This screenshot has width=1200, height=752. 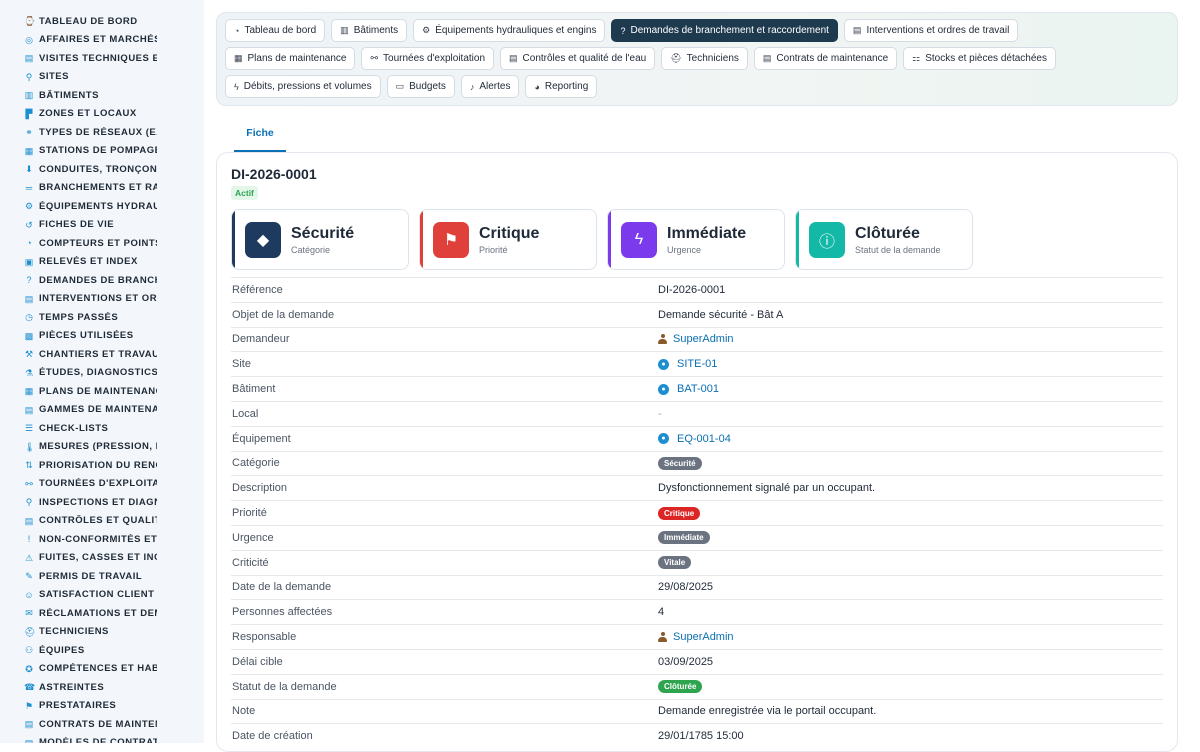 What do you see at coordinates (102, 595) in the screenshot?
I see `sidebar-item-satisfaction-client: ☺ SATISFACTION CLIENT` at bounding box center [102, 595].